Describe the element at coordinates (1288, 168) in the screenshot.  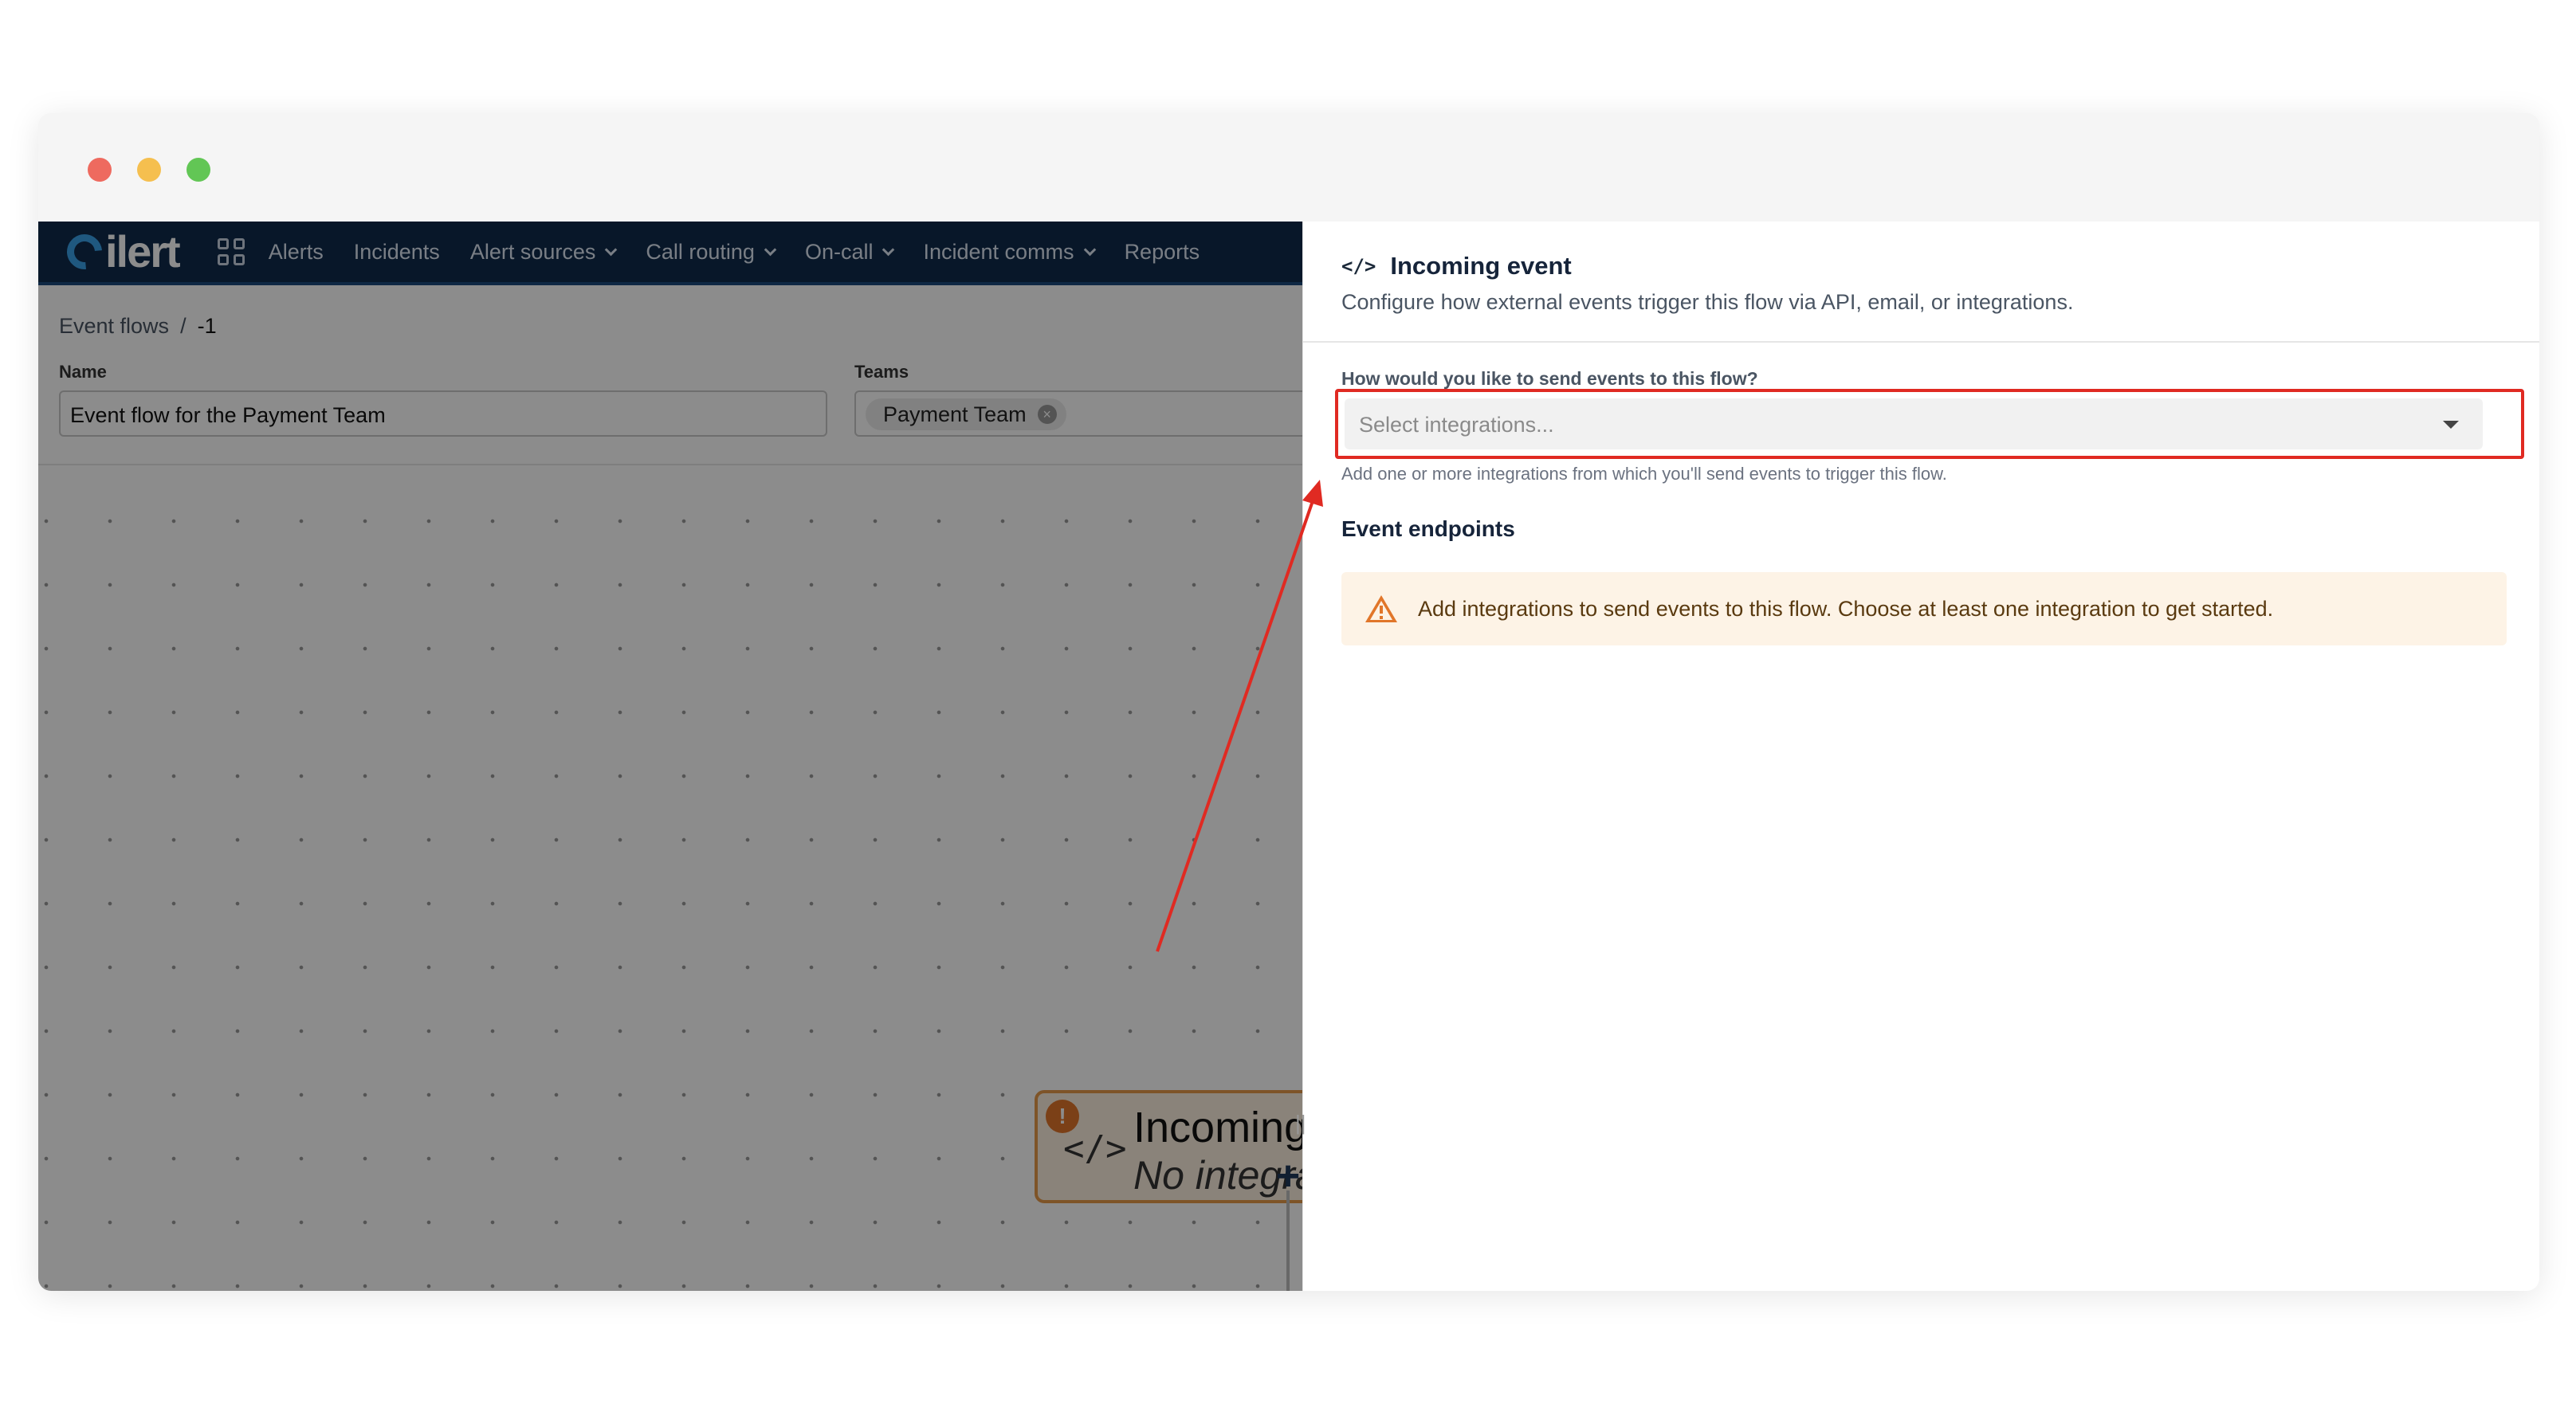
I see `window-titlebar` at that location.